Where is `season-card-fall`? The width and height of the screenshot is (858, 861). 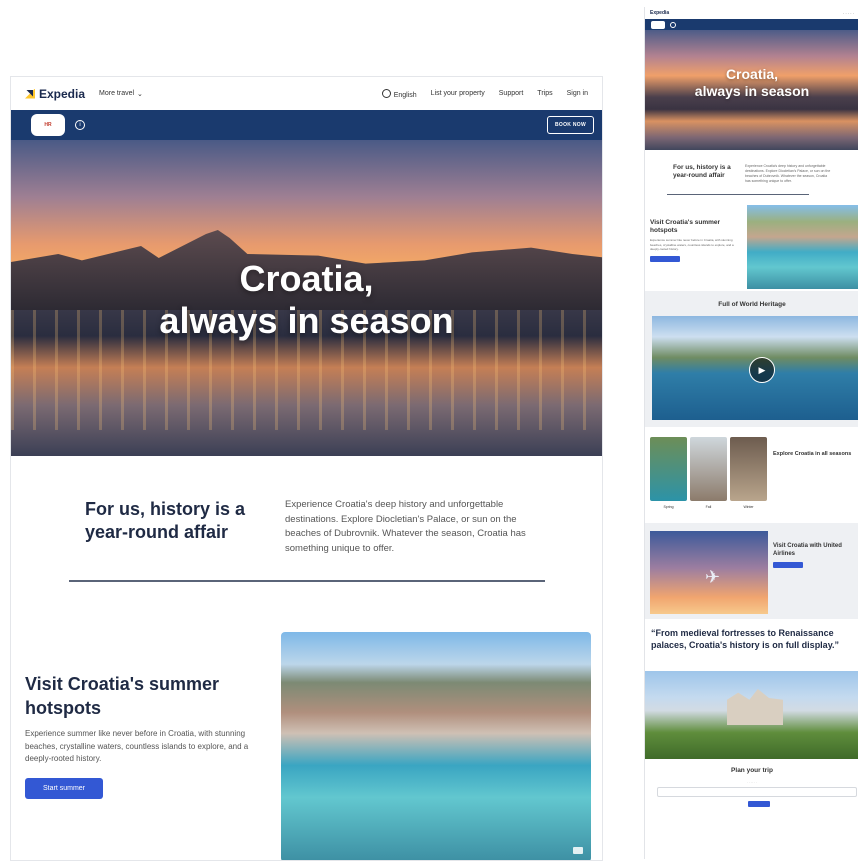 season-card-fall is located at coordinates (708, 469).